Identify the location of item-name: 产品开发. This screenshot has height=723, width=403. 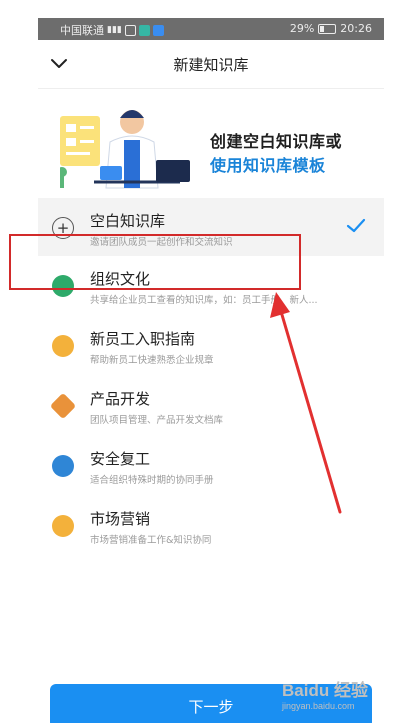
(120, 399).